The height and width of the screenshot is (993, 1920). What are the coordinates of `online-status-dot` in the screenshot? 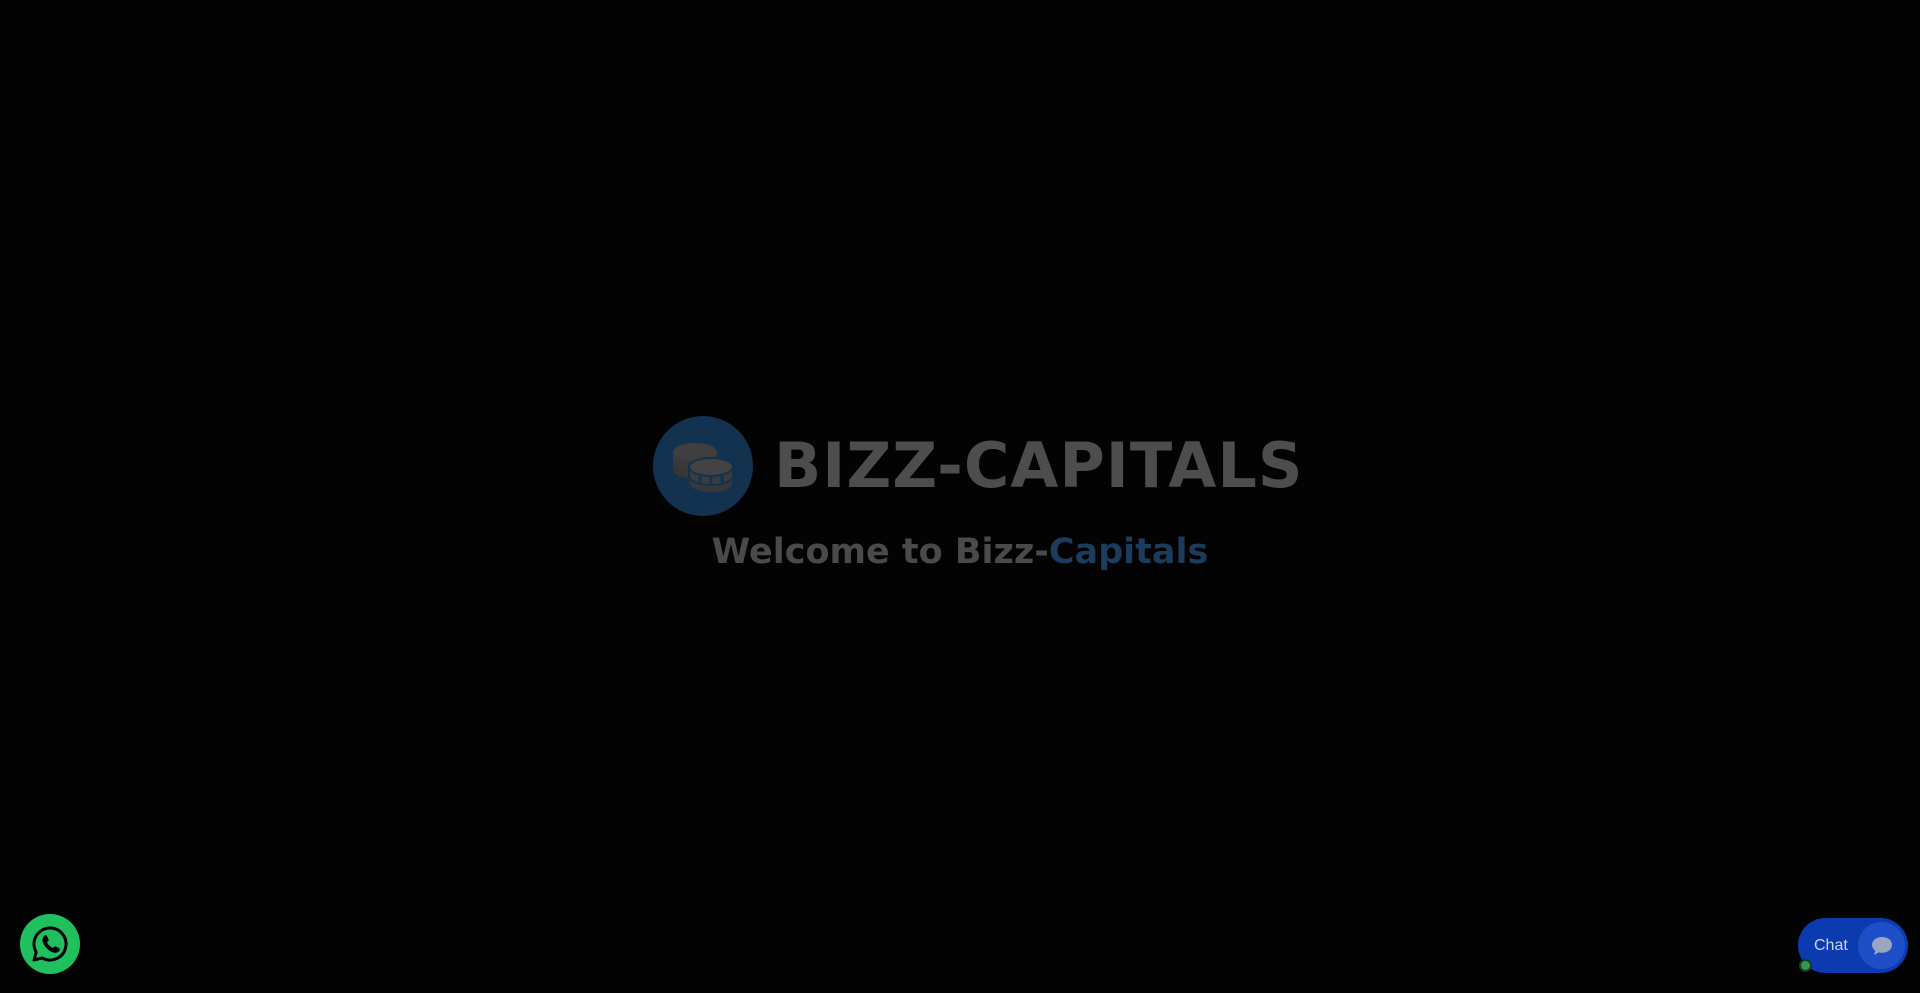 It's located at (1805, 965).